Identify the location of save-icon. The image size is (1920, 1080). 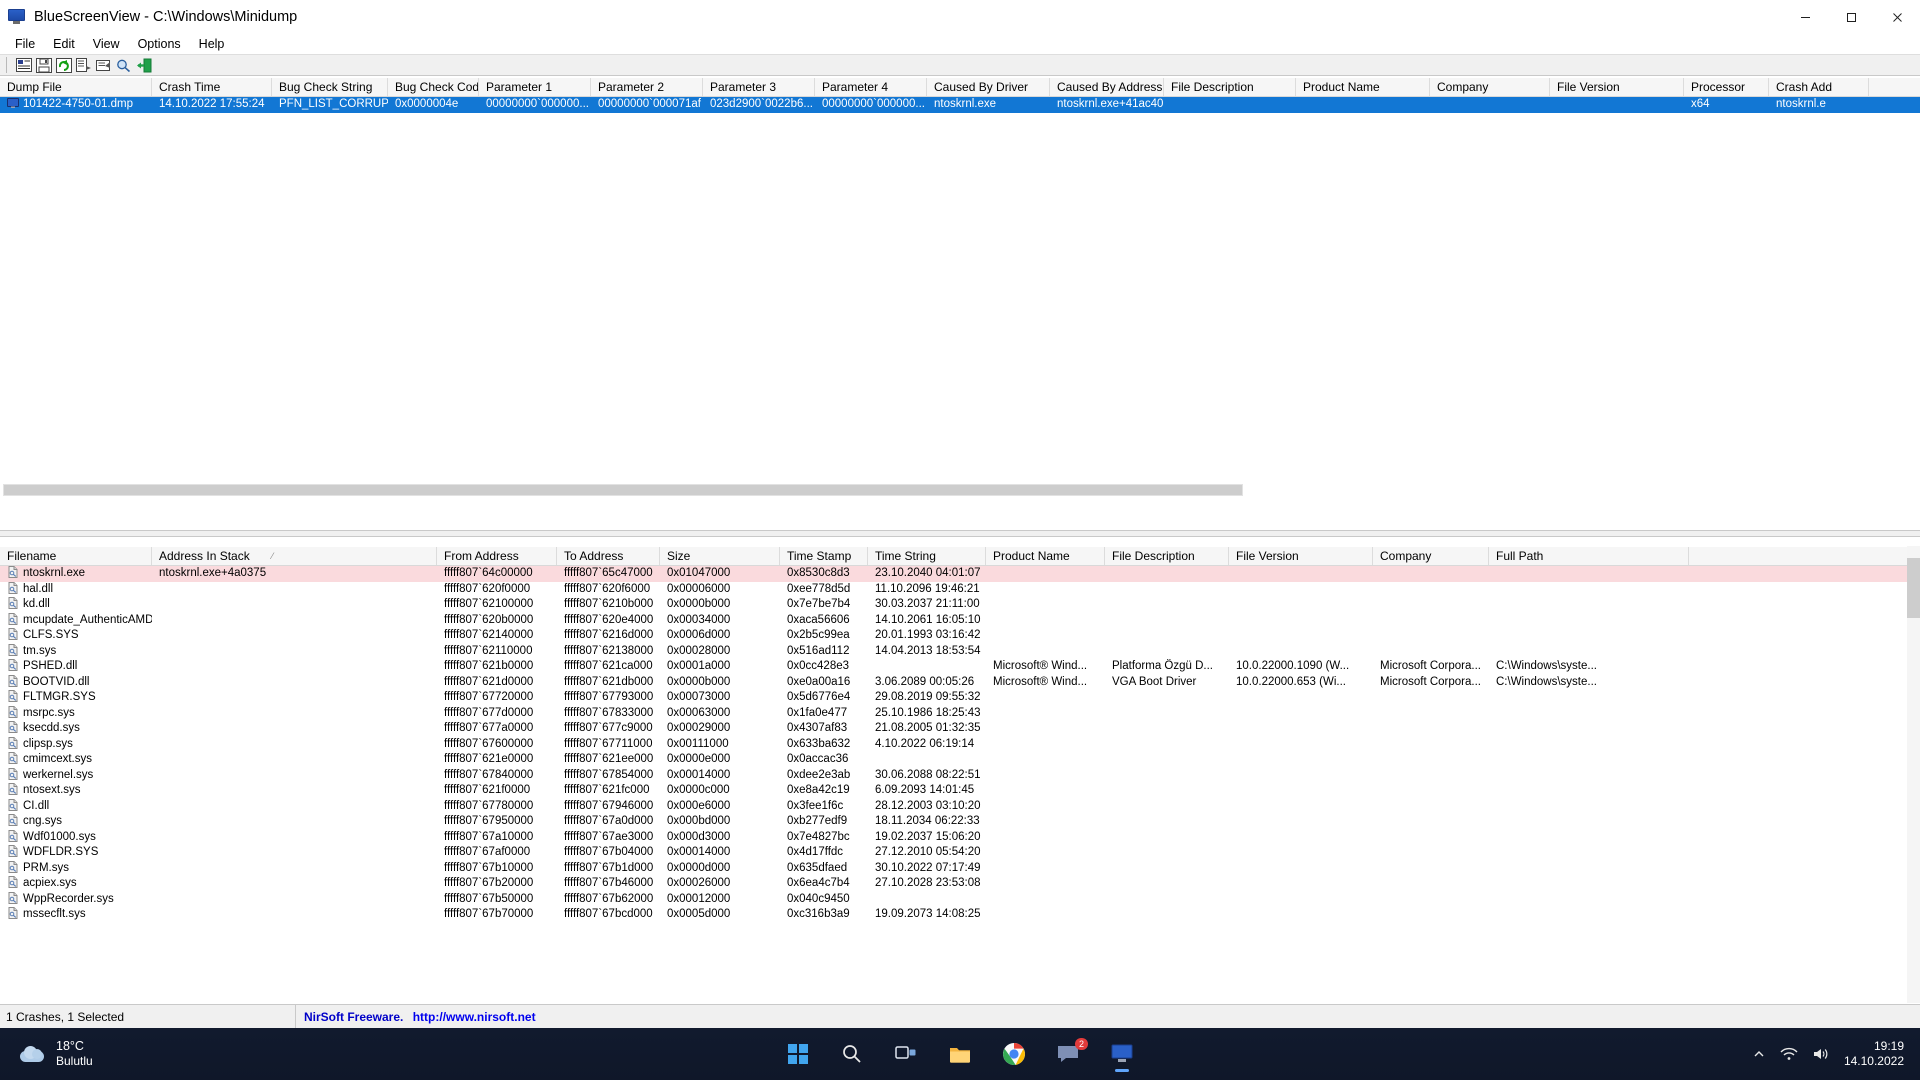
(43, 65).